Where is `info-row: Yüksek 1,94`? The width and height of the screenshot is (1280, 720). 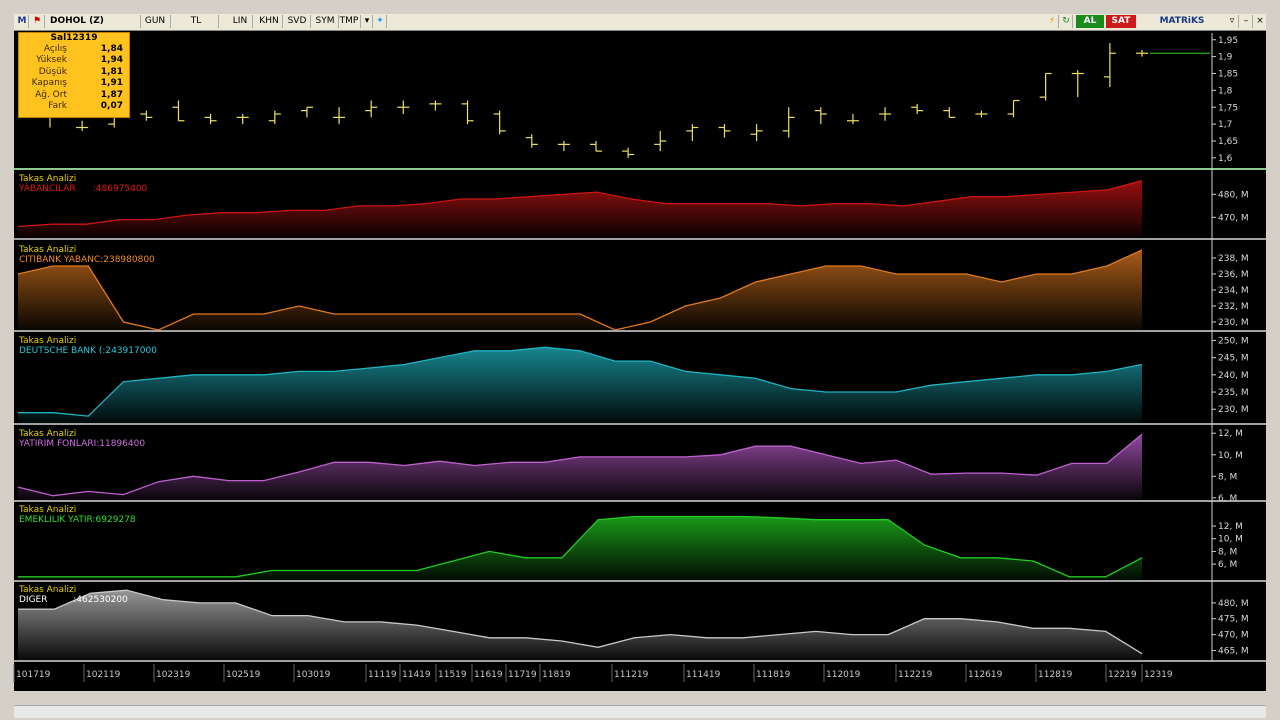 info-row: Yüksek 1,94 is located at coordinates (74, 60).